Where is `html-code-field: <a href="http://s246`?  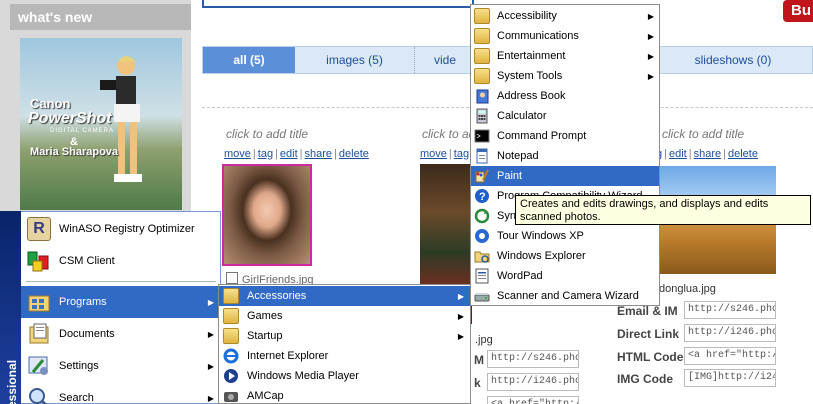 html-code-field: <a href="http://s246 is located at coordinates (730, 356).